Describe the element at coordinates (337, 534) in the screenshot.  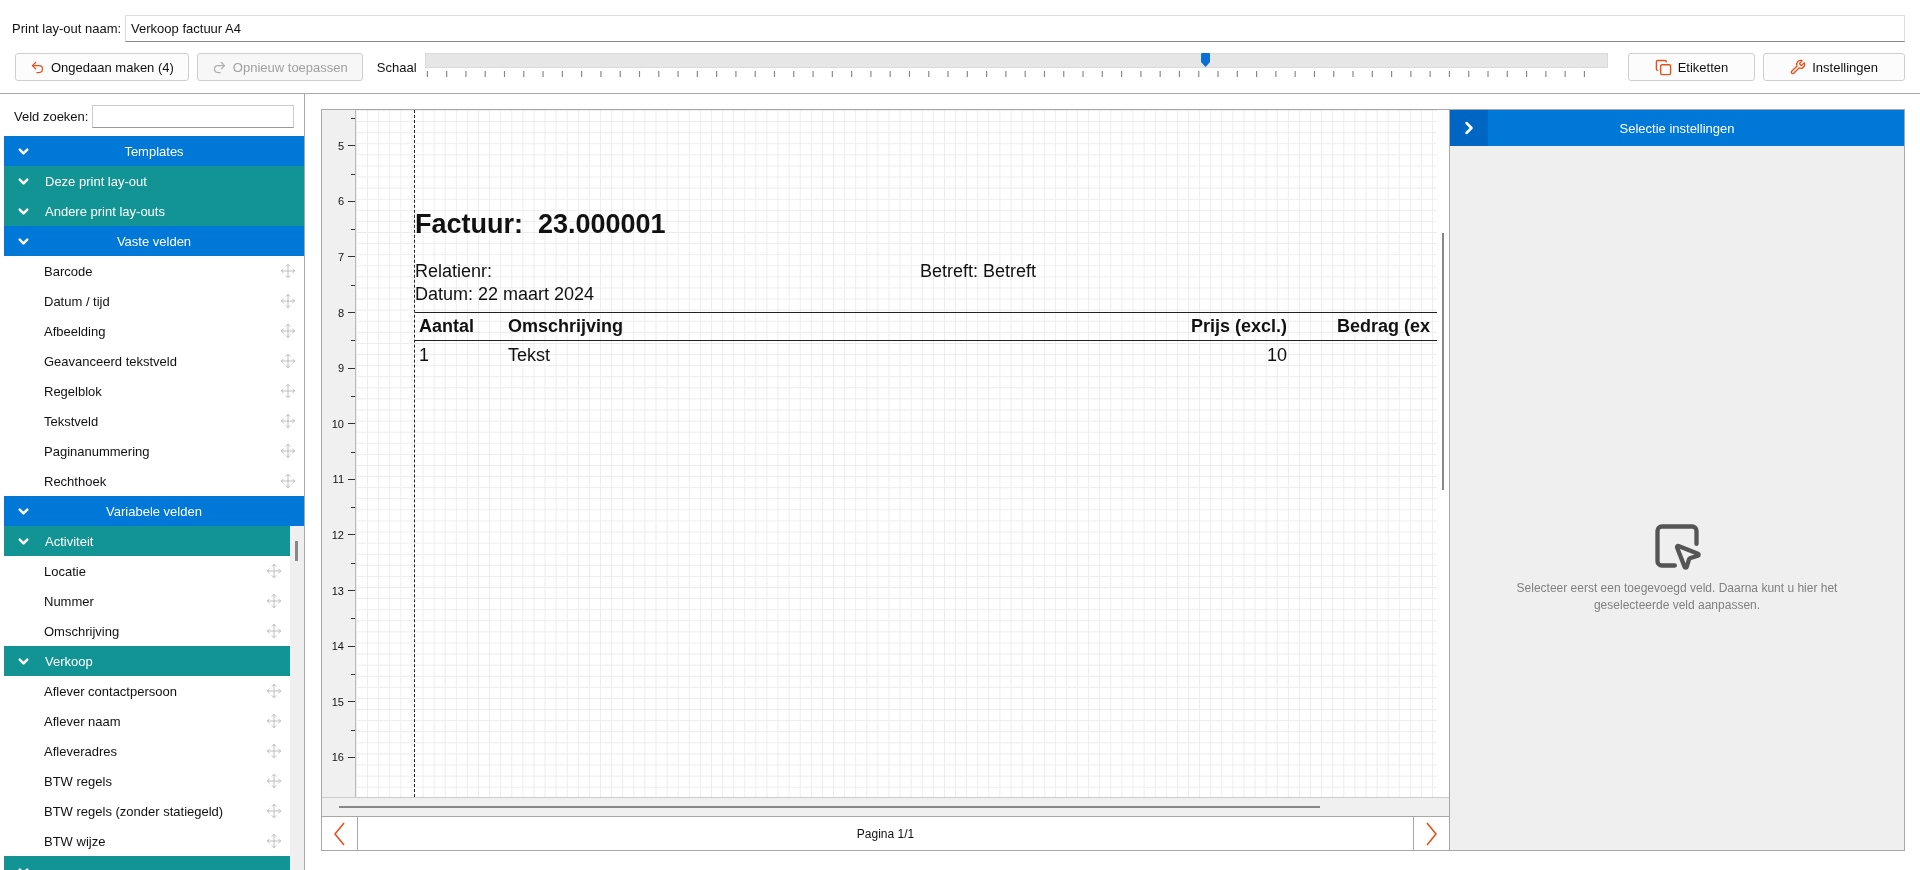
I see `ruler-number: 12` at that location.